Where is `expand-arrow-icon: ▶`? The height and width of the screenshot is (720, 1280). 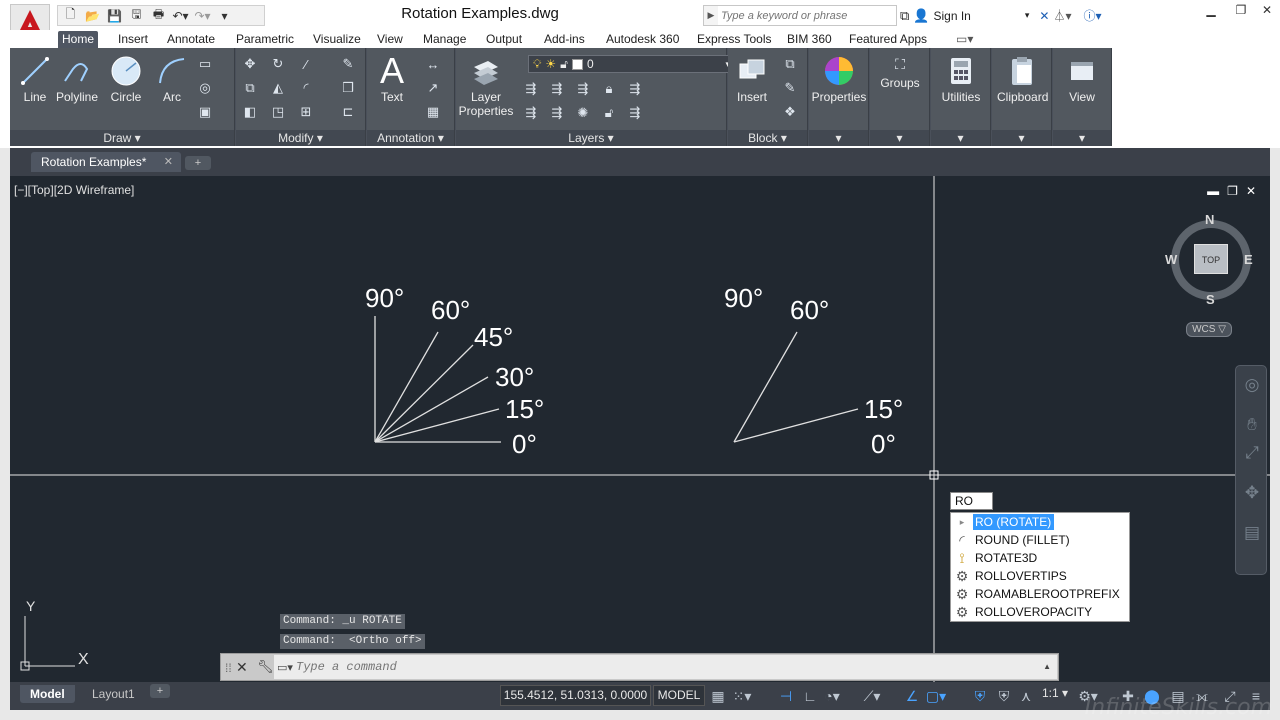
expand-arrow-icon: ▶ is located at coordinates (711, 15).